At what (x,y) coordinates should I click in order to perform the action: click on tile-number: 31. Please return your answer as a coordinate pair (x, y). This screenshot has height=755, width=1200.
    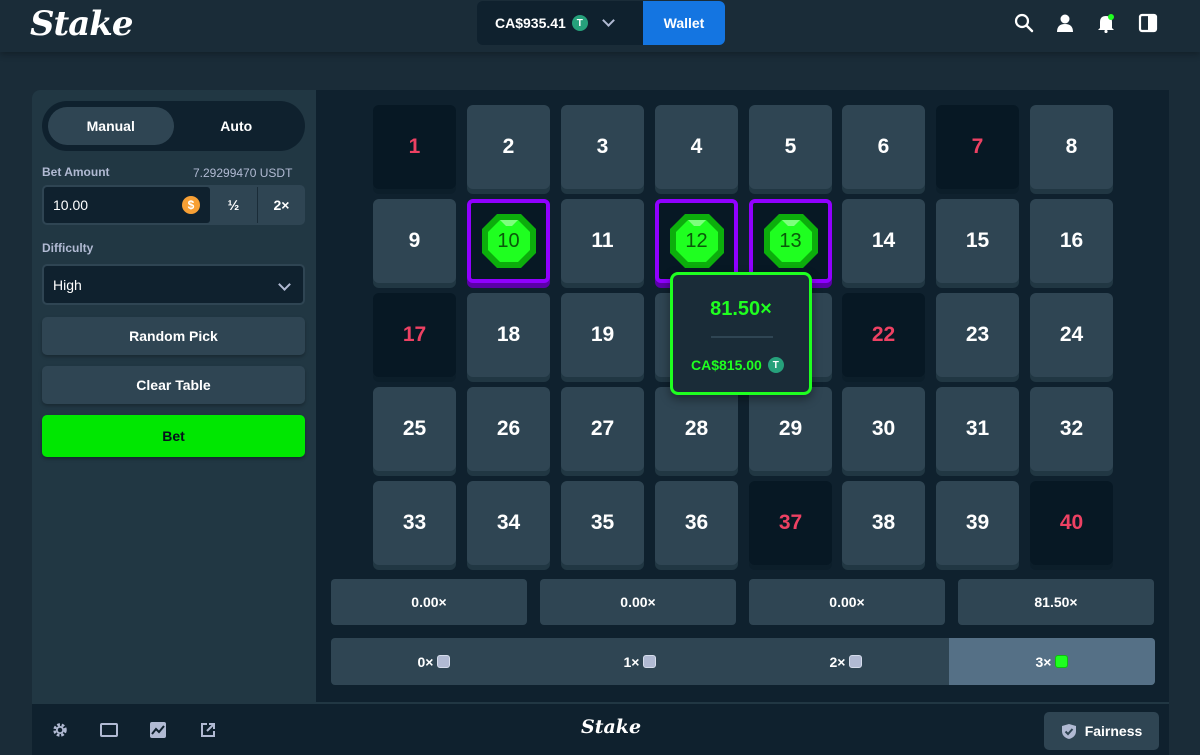
    Looking at the image, I should click on (977, 428).